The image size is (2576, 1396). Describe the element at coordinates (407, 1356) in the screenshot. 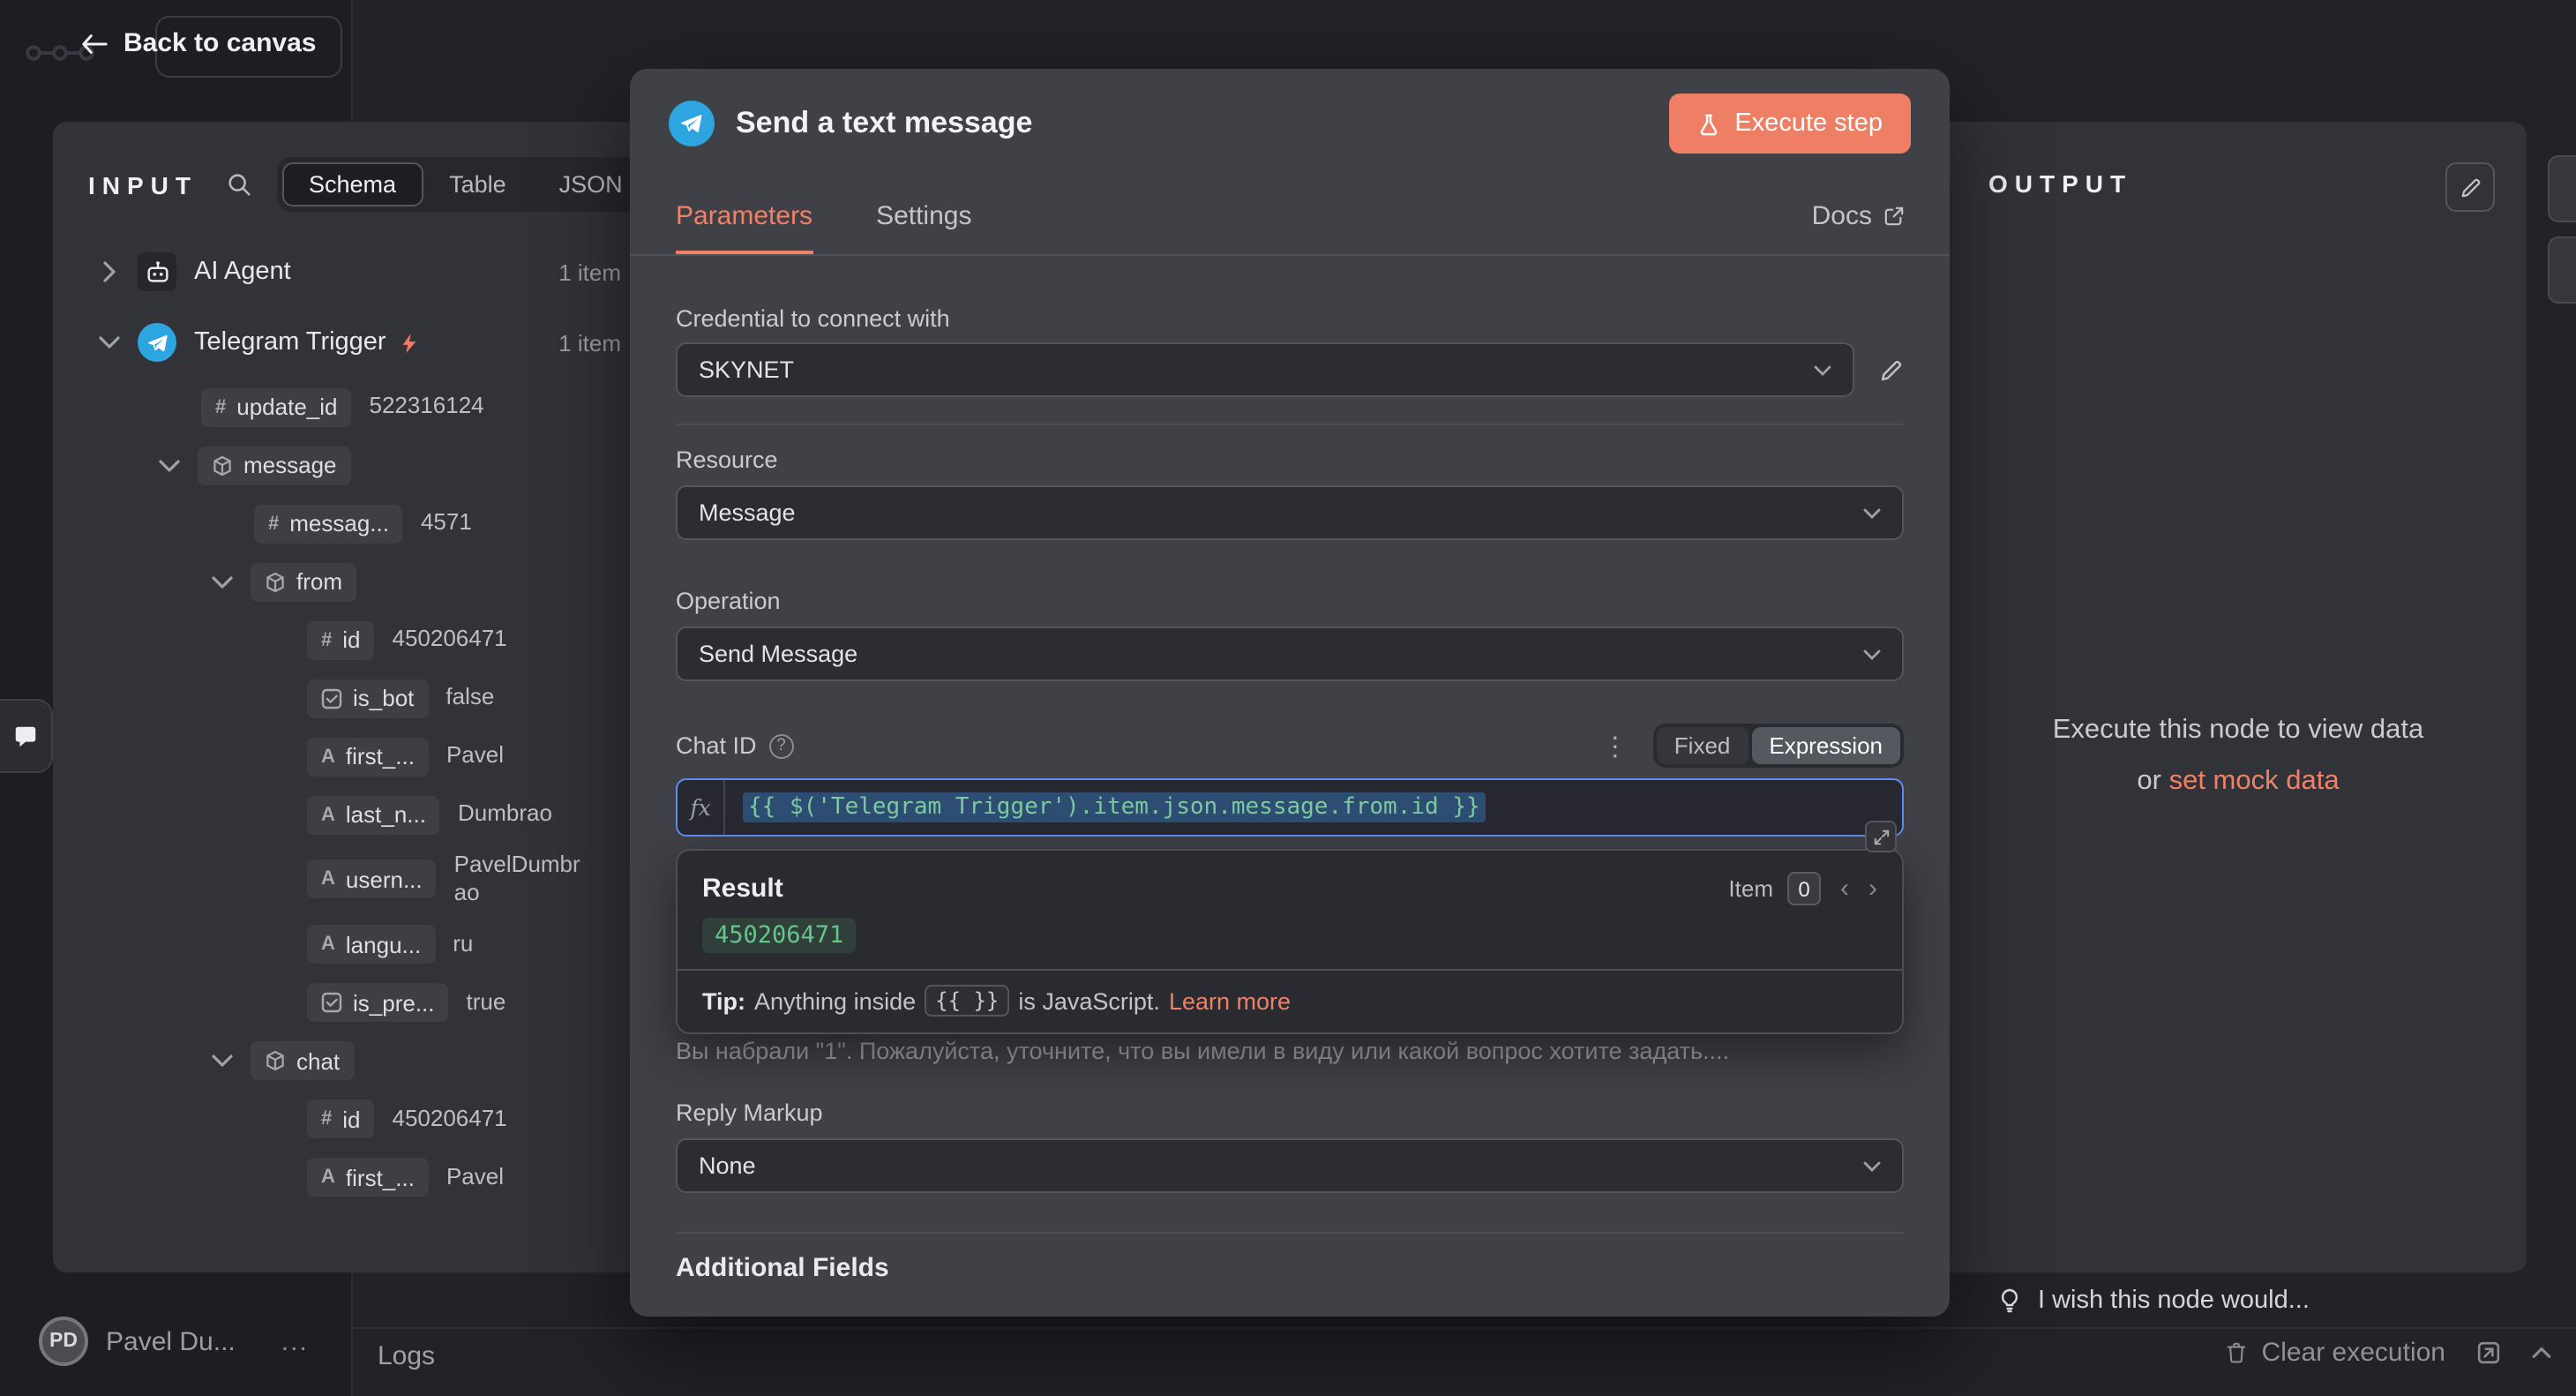

I see `logs-toggle: Logs` at that location.